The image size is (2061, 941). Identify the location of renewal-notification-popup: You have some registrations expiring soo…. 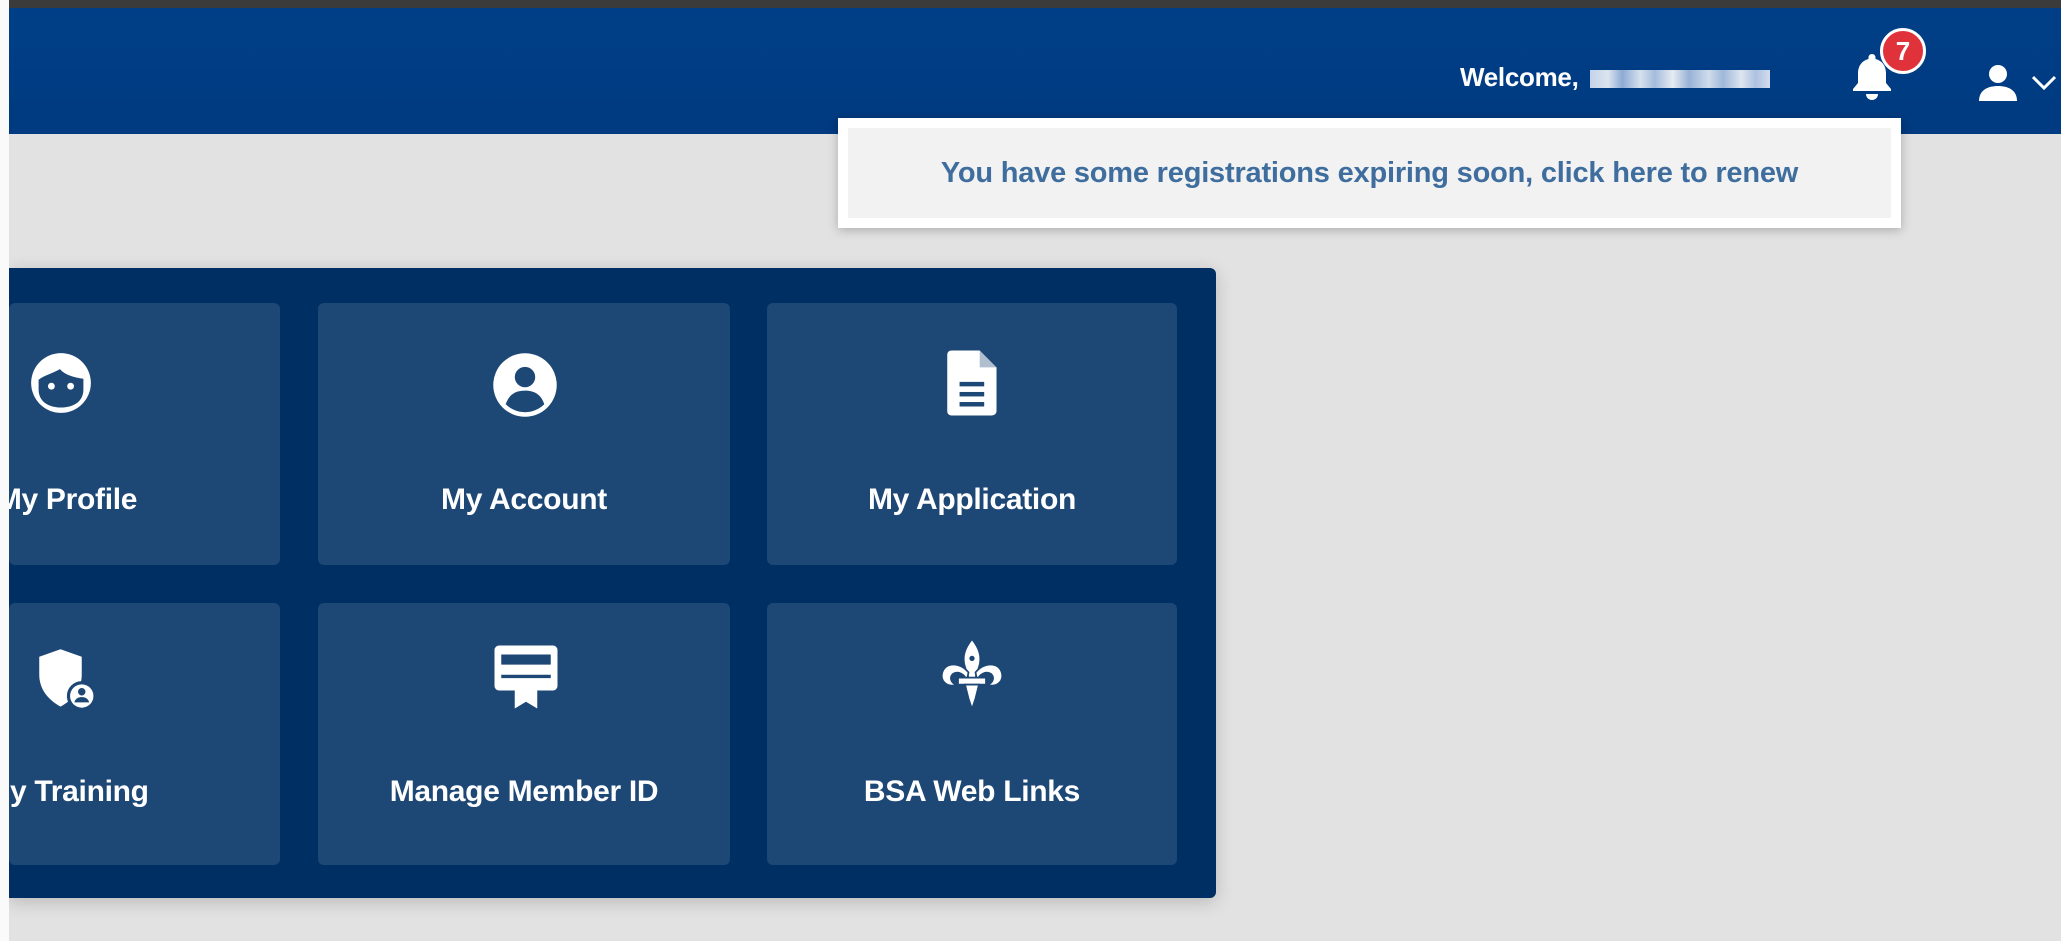
(1369, 173).